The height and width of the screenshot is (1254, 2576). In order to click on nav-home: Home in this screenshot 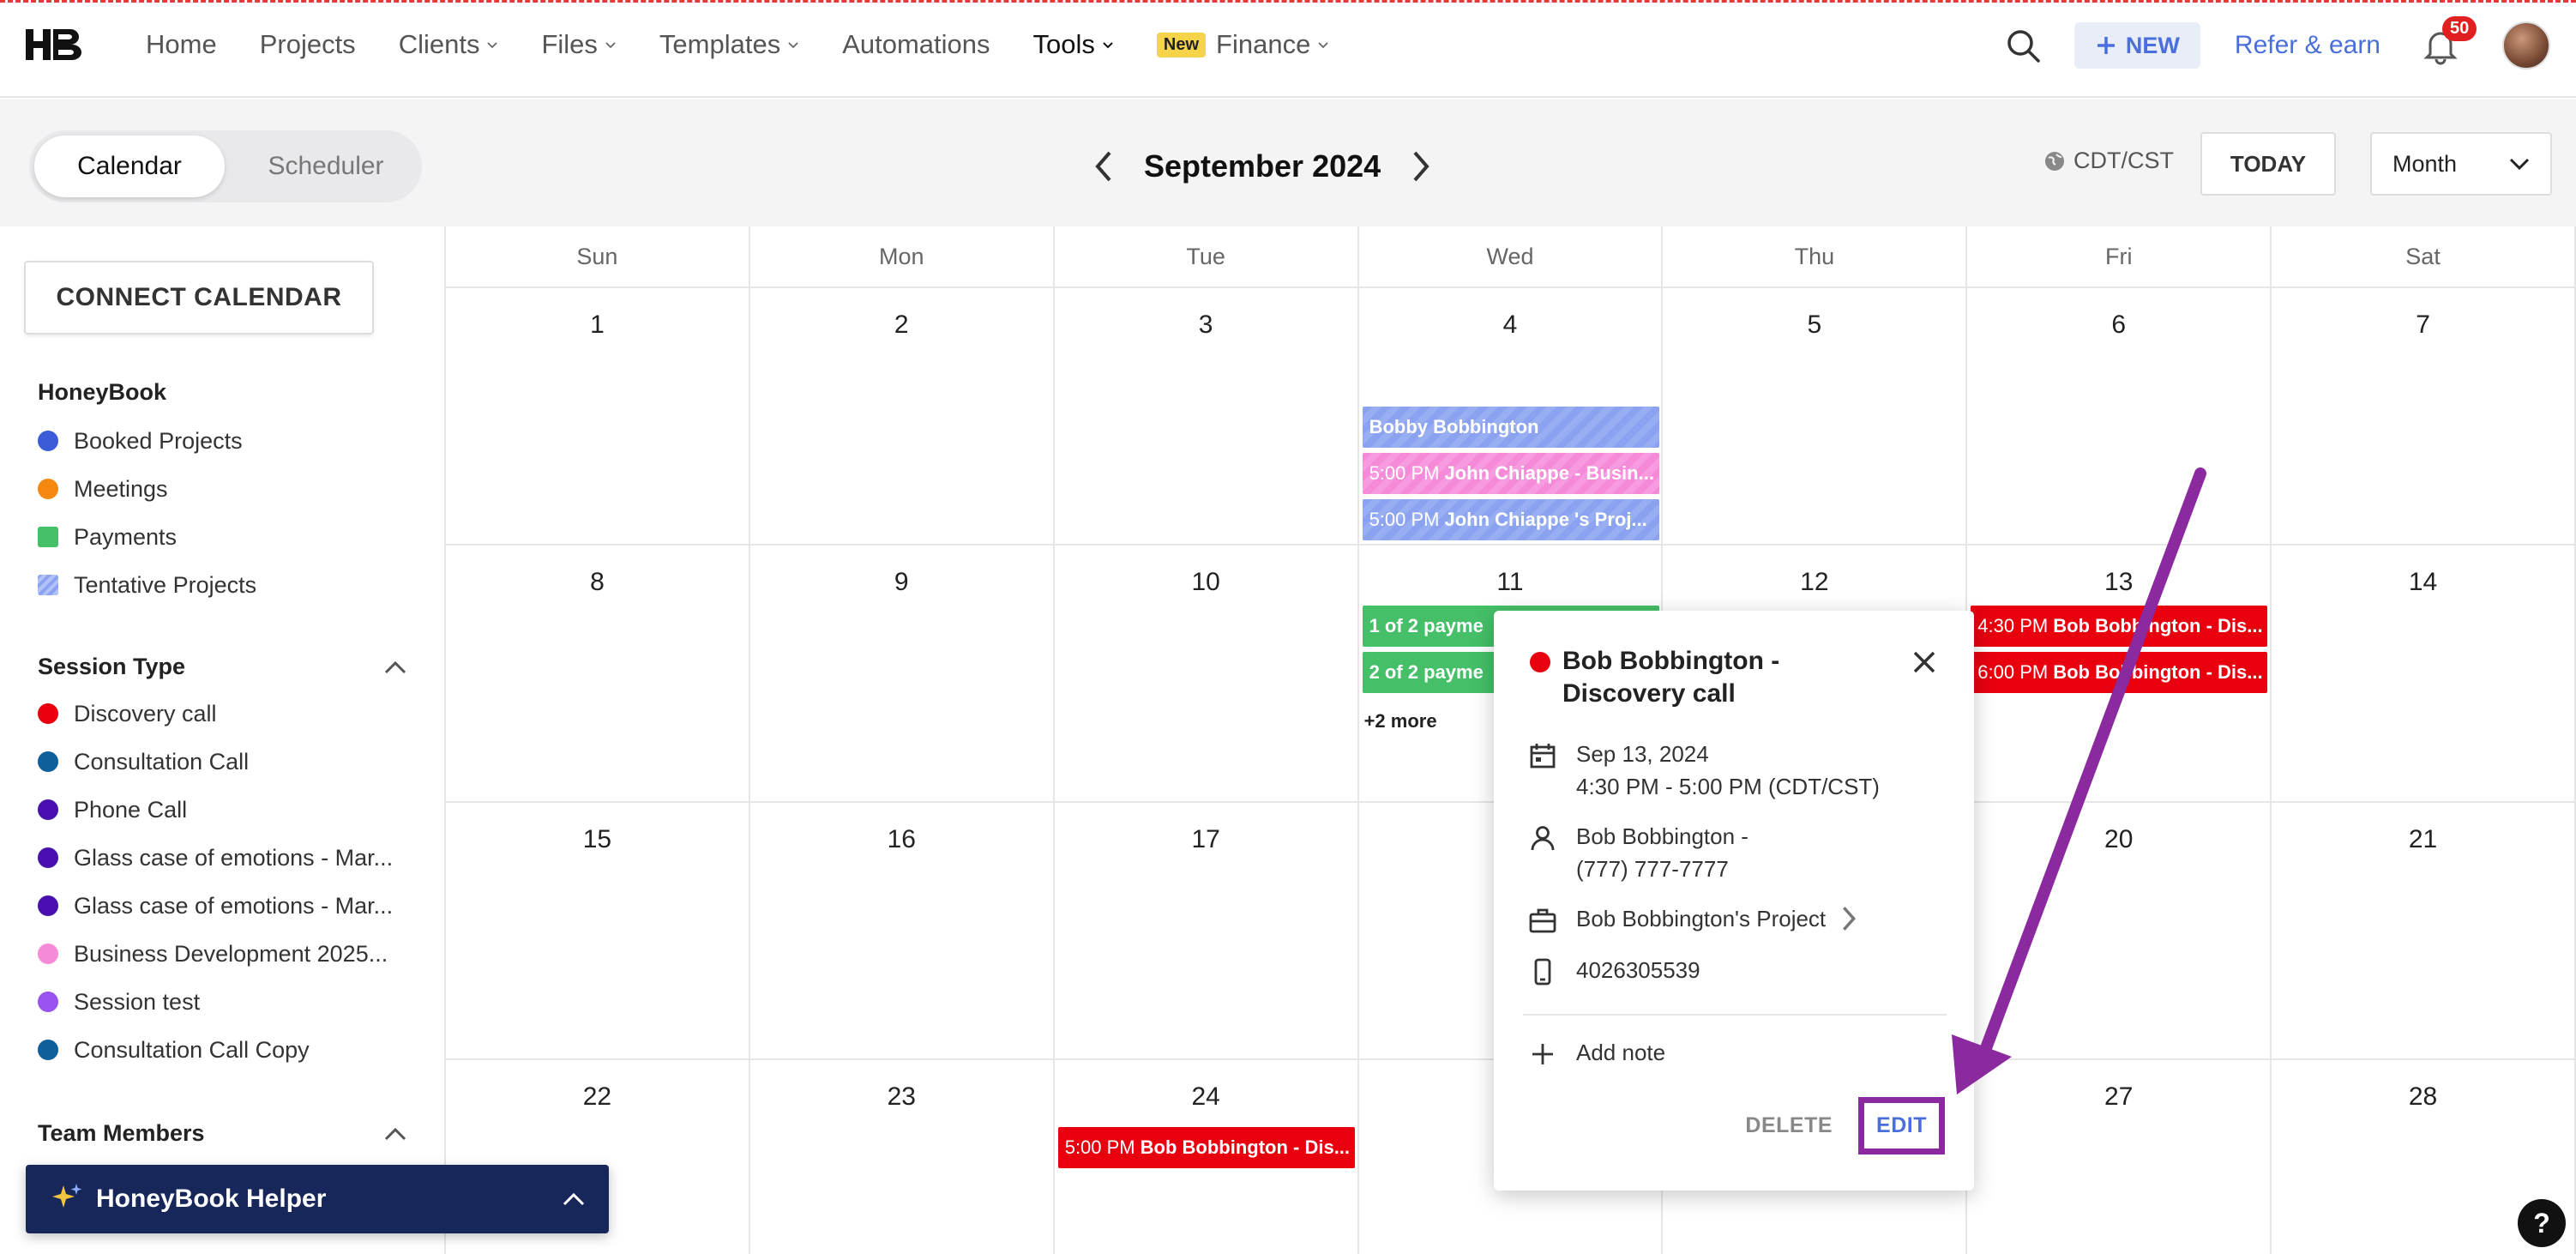, I will do `click(181, 44)`.